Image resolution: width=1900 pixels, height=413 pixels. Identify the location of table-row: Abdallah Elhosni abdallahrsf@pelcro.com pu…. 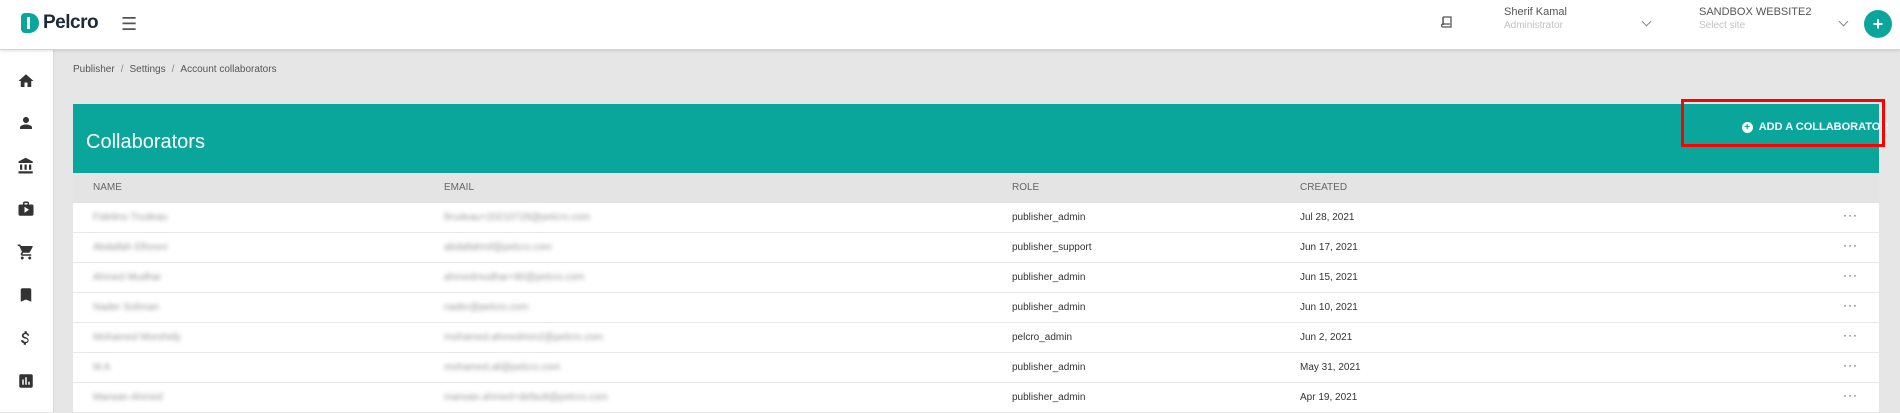
(976, 248).